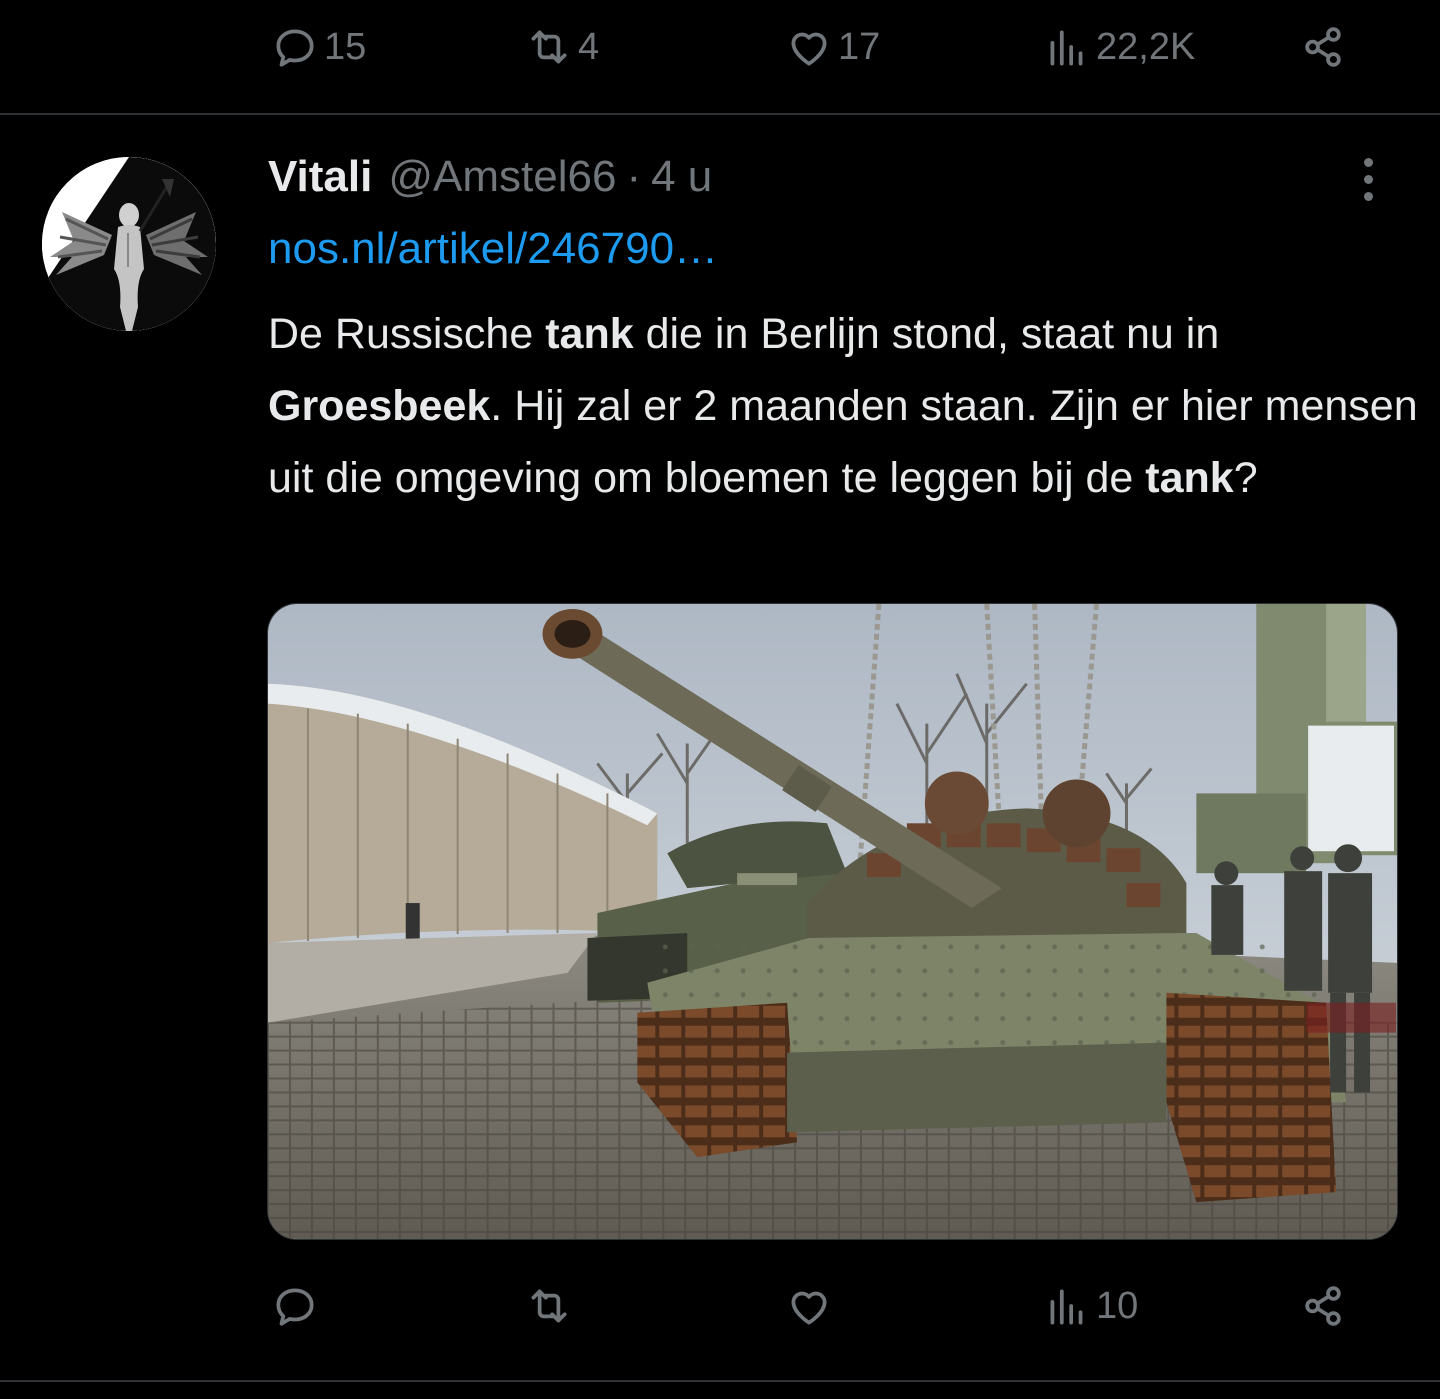 This screenshot has height=1399, width=1440. I want to click on views-button: 22,2K, so click(1118, 47).